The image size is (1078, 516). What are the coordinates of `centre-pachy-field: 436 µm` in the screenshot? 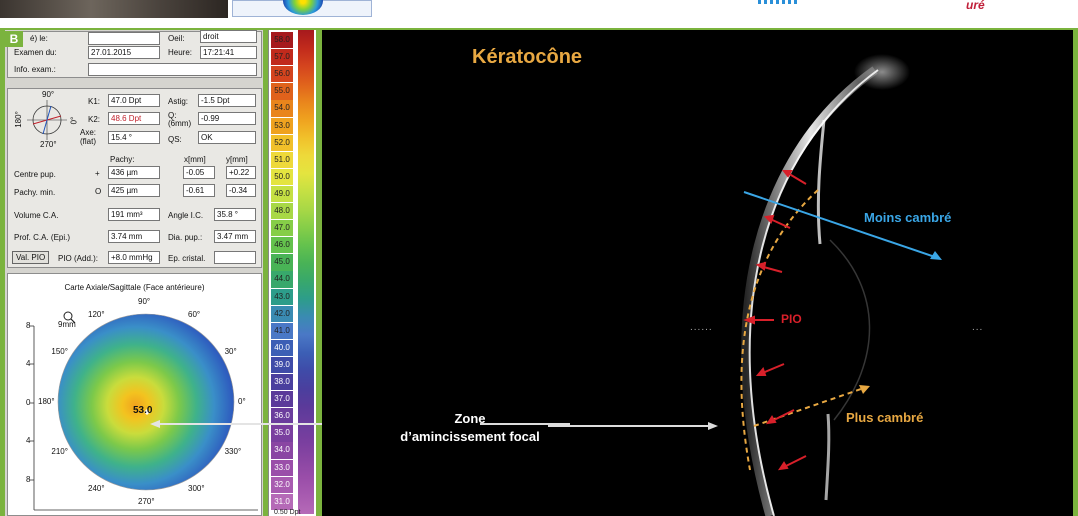 It's located at (134, 172).